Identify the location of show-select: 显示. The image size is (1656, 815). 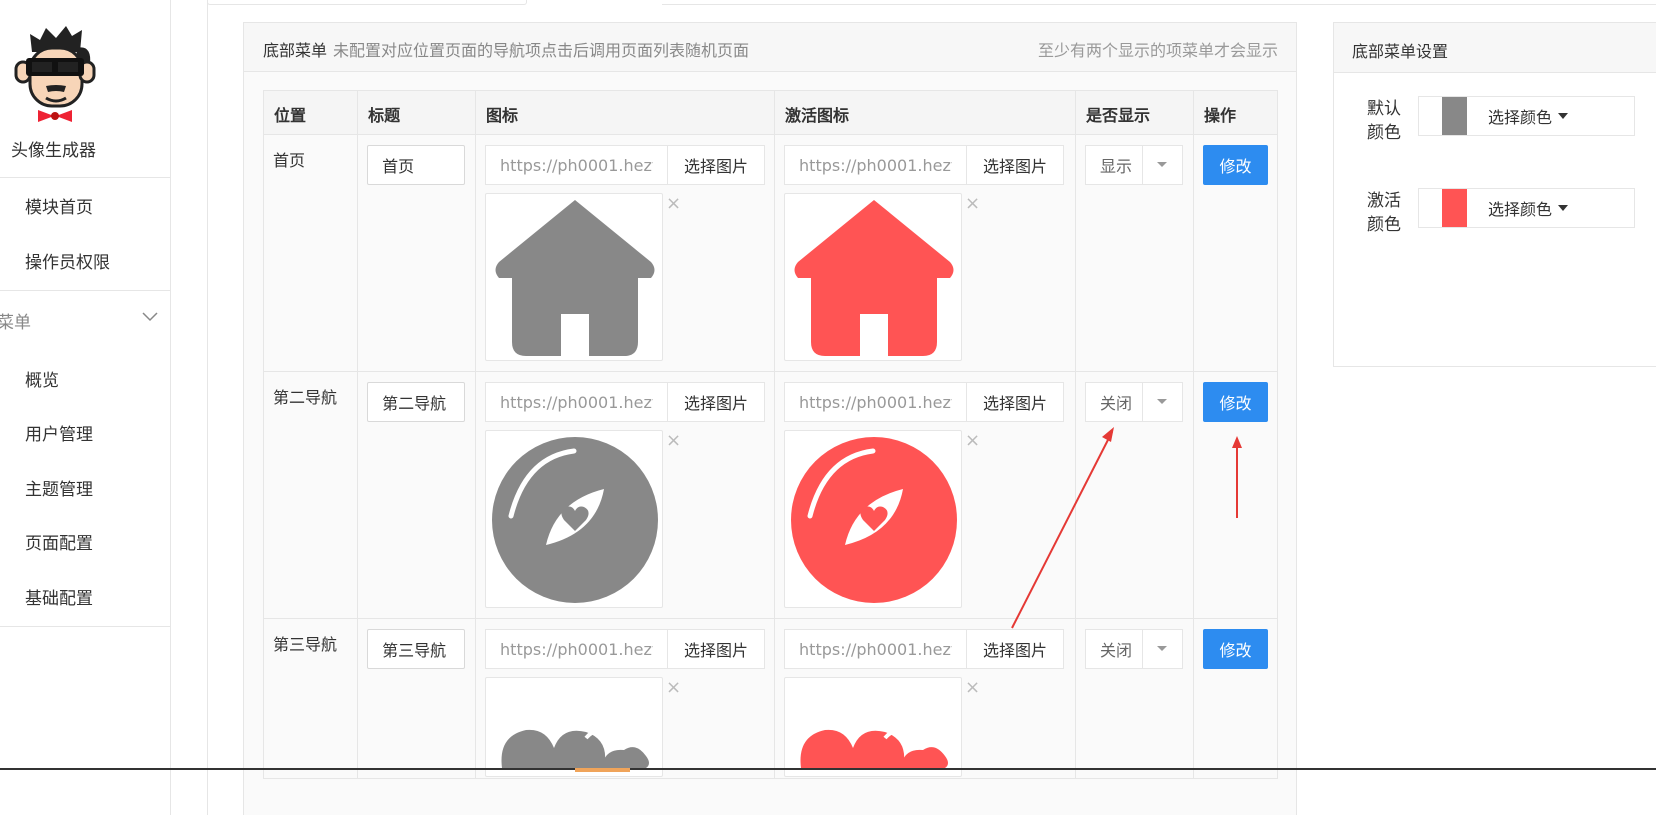
(1133, 165).